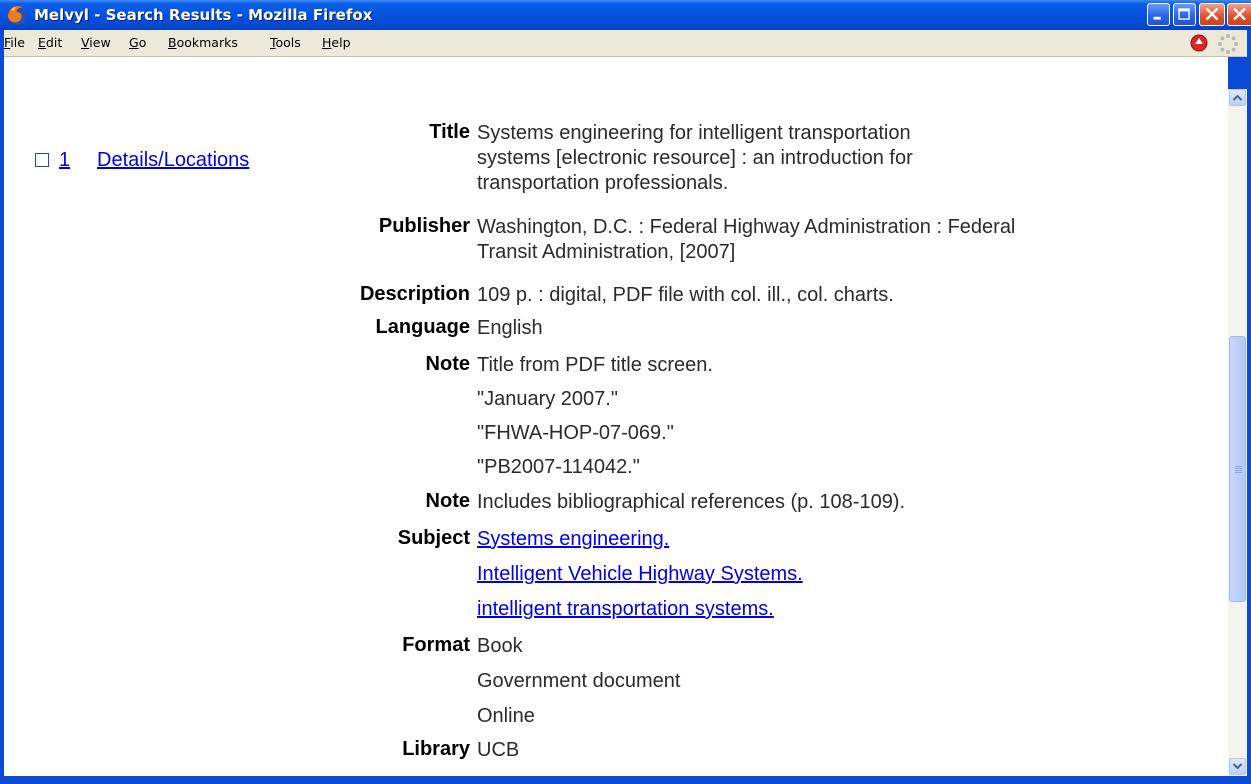 This screenshot has height=784, width=1251. I want to click on note-value: "January 2007.", so click(547, 399).